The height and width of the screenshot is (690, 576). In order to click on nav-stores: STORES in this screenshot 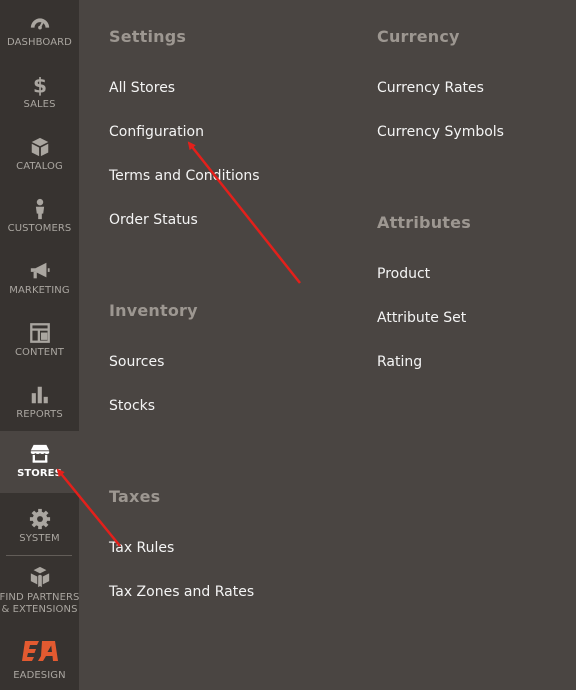, I will do `click(39, 462)`.